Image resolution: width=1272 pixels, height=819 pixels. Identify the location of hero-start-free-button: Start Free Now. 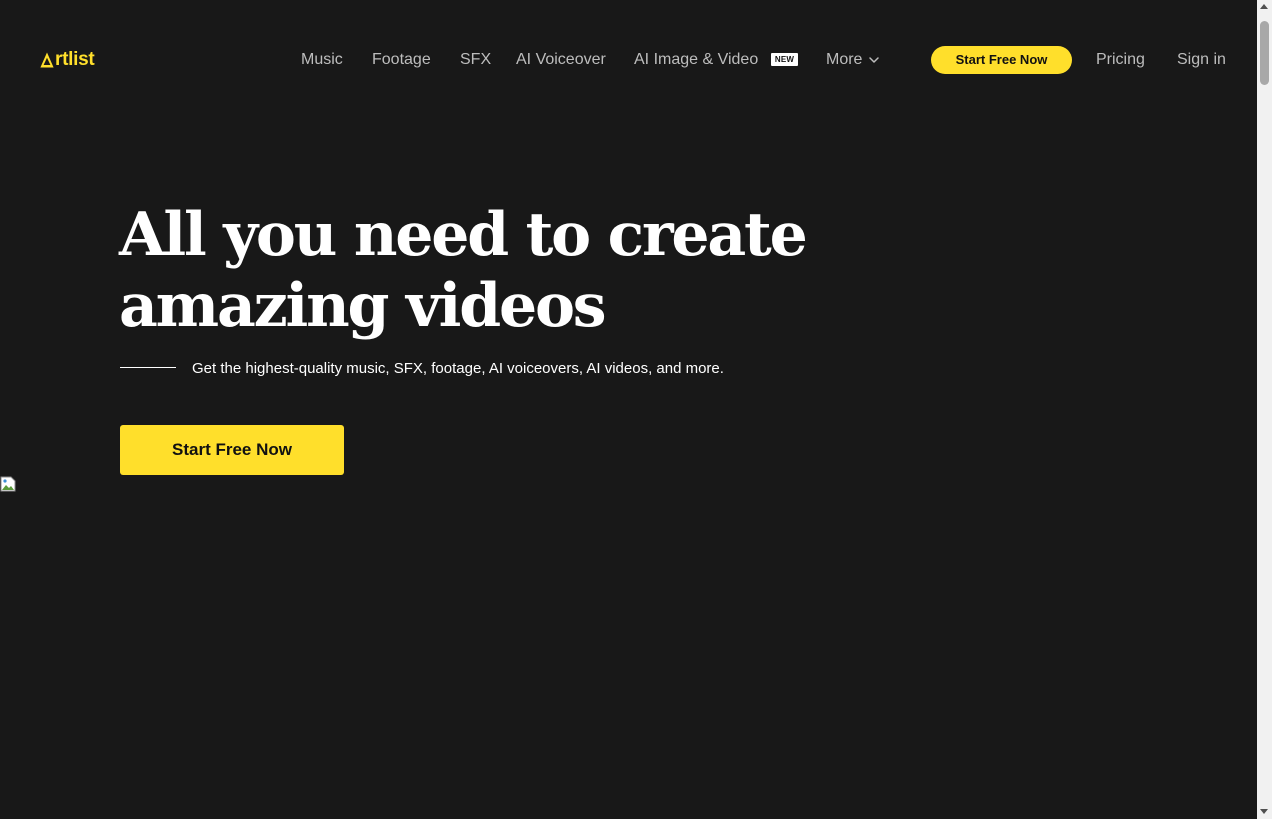
(232, 450).